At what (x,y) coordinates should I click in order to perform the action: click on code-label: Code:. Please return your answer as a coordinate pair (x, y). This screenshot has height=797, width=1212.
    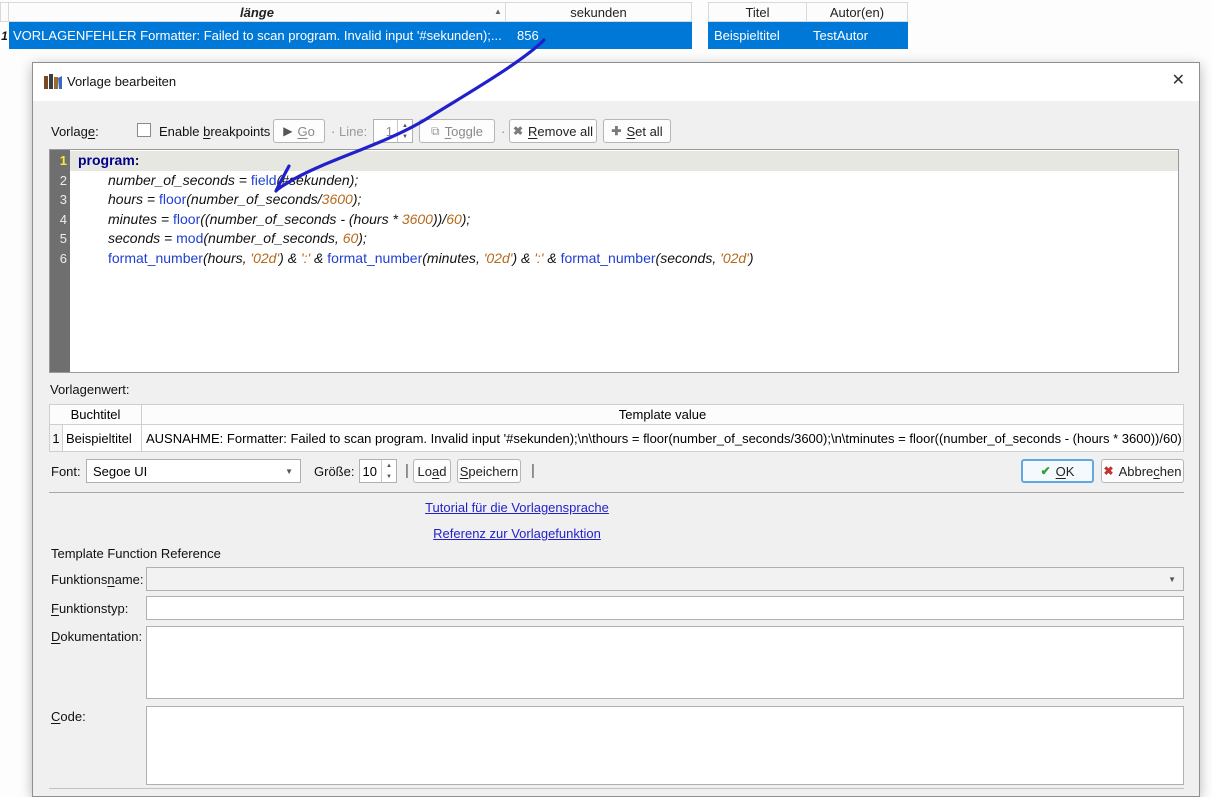
    Looking at the image, I should click on (68, 716).